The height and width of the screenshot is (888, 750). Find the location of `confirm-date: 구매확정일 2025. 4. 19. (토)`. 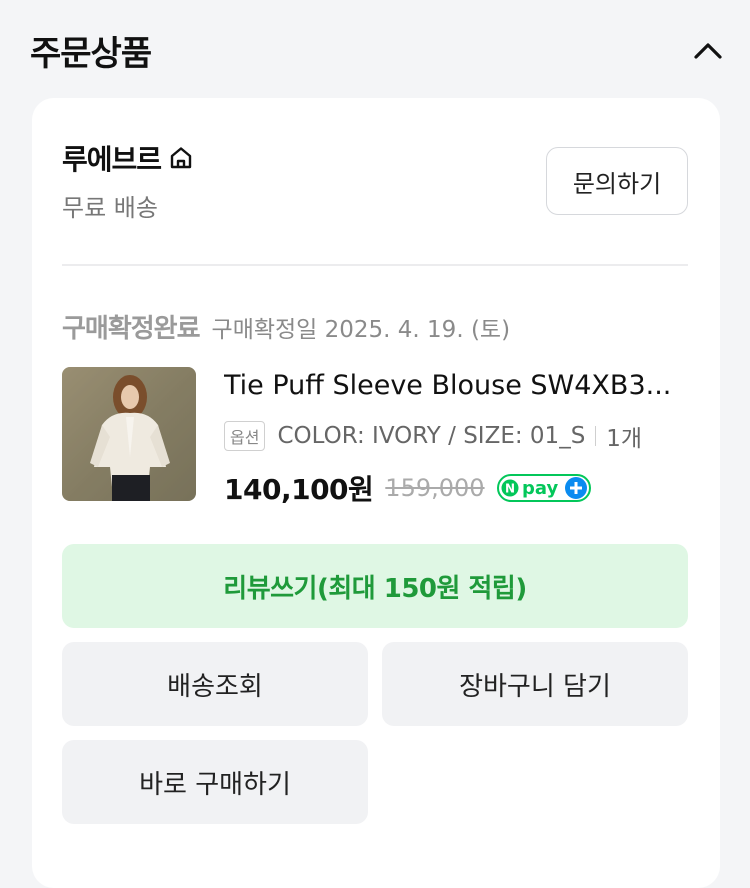

confirm-date: 구매확정일 2025. 4. 19. (토) is located at coordinates (361, 330).